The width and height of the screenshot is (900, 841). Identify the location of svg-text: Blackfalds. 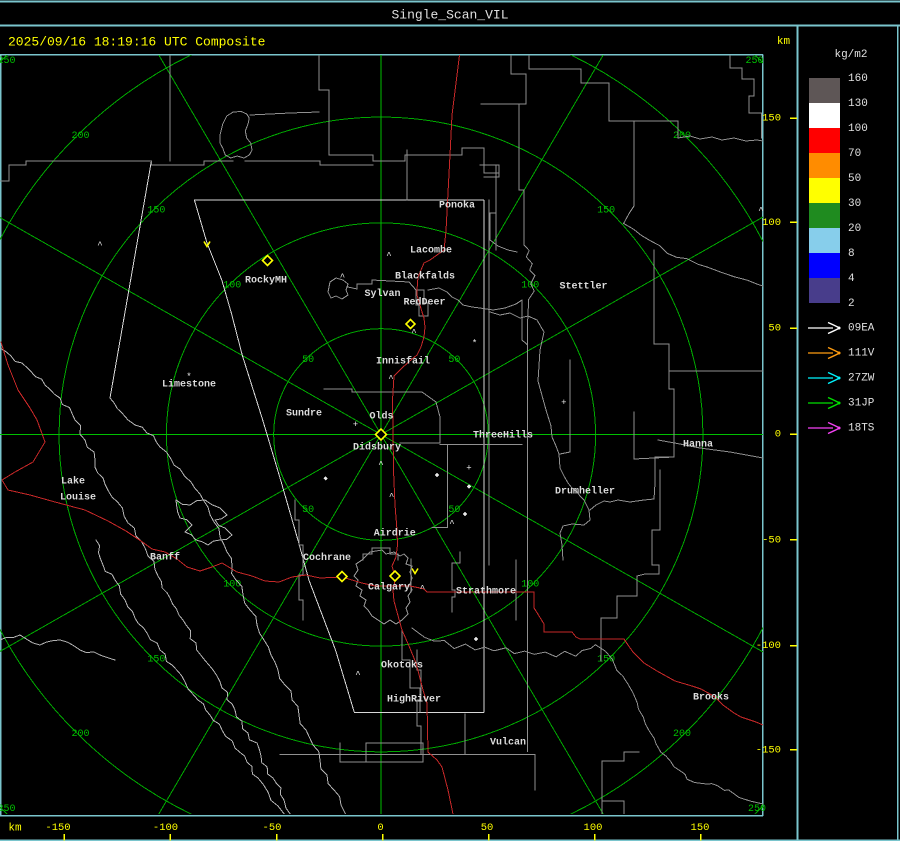
(425, 277).